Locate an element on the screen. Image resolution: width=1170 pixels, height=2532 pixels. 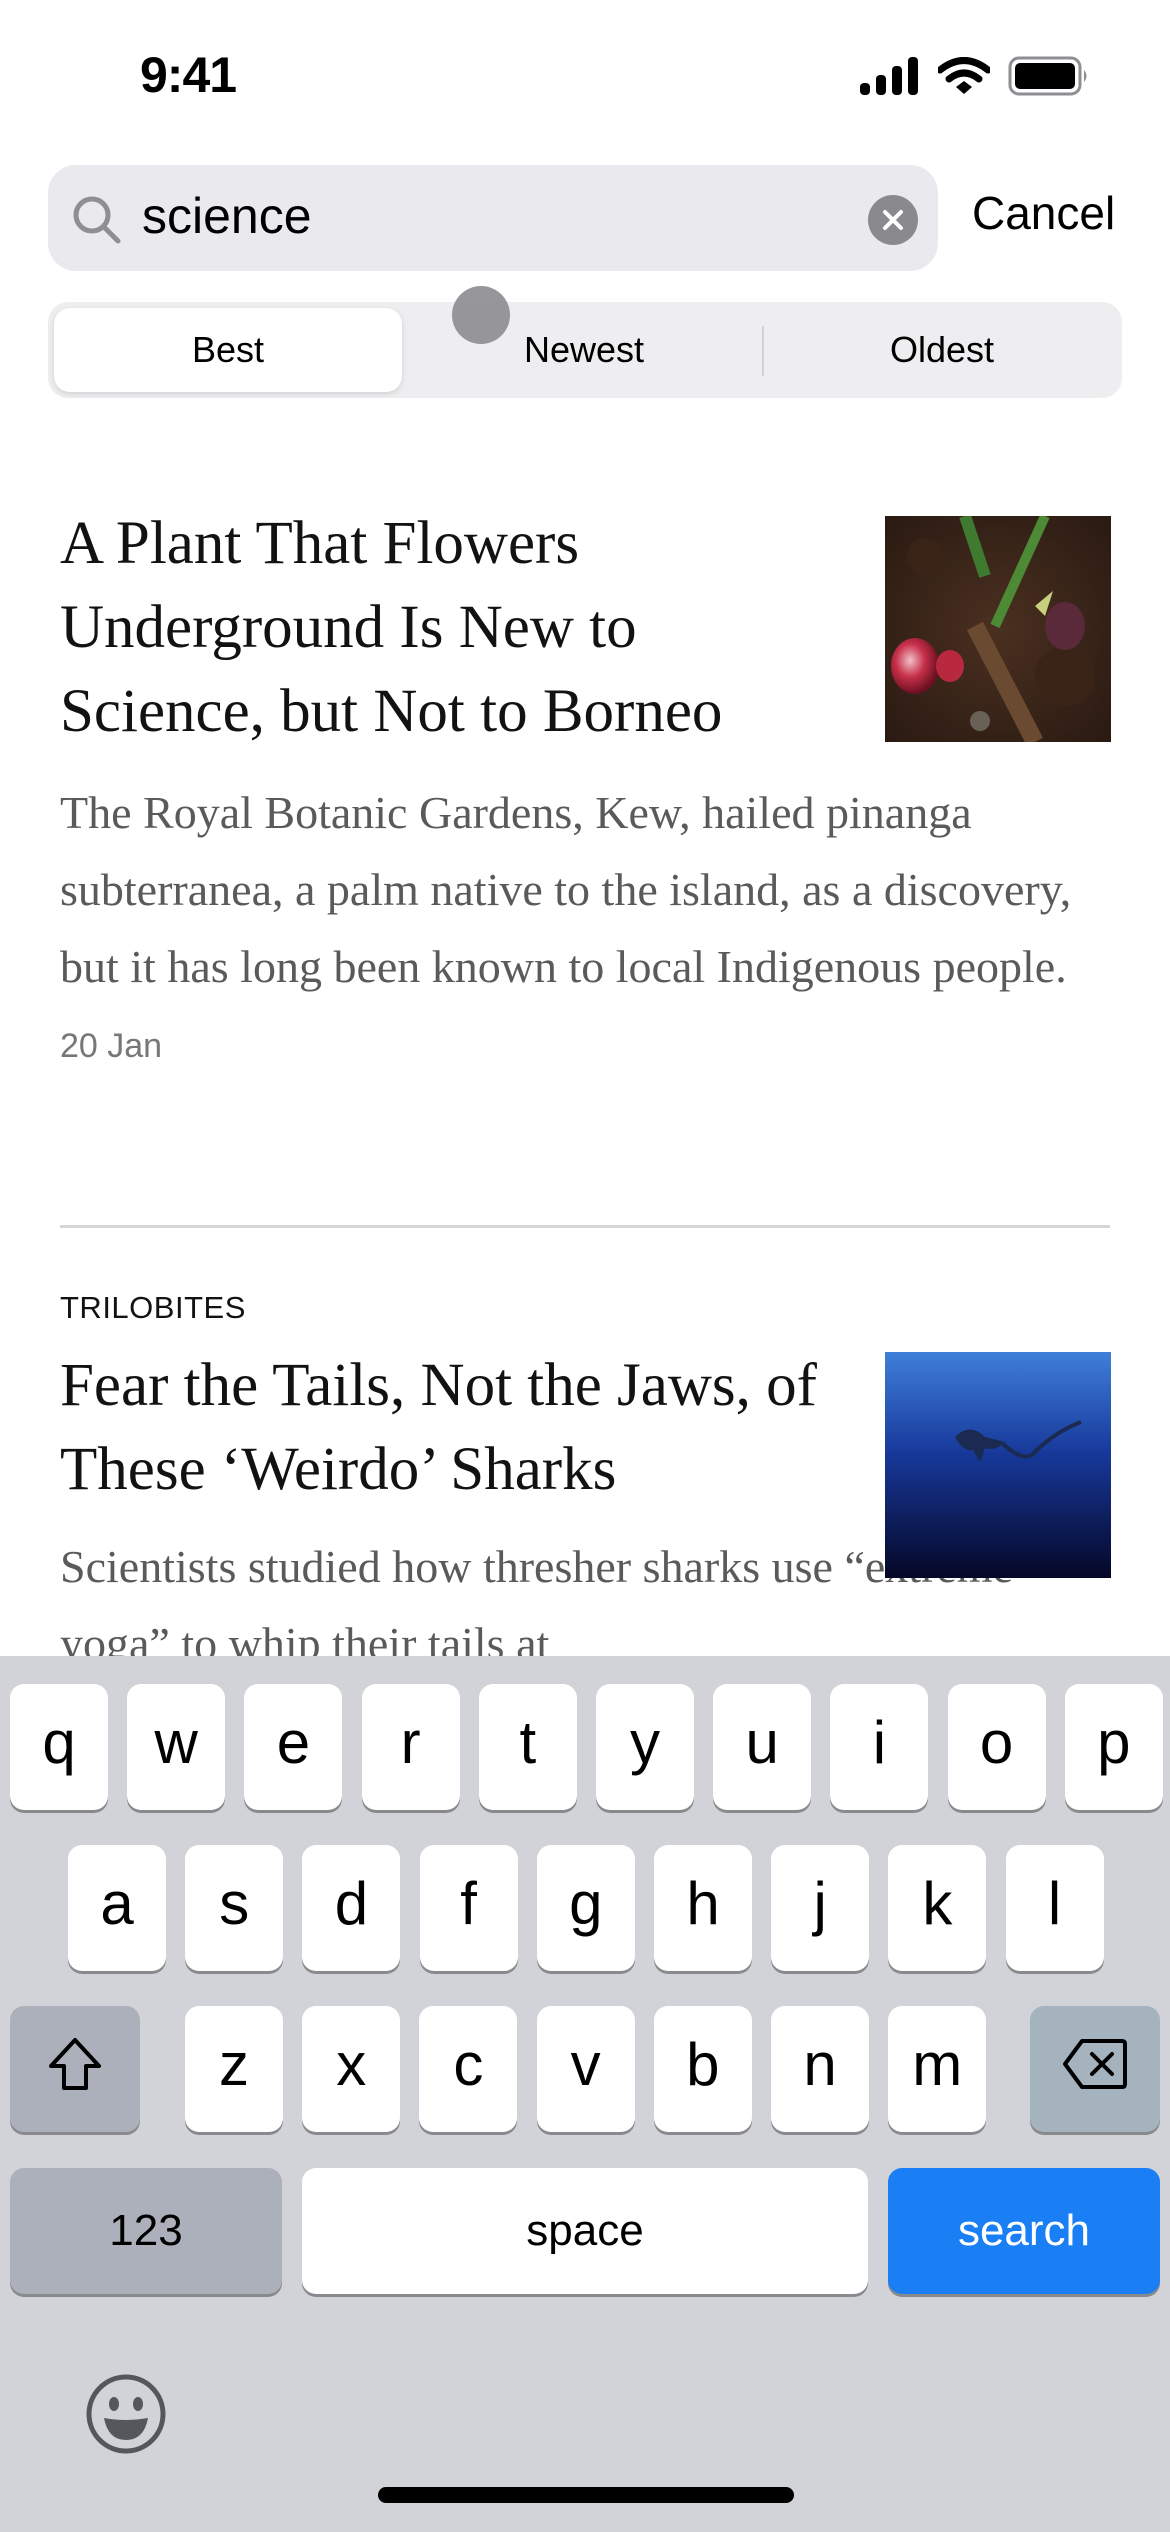
search-input: science is located at coordinates (227, 216).